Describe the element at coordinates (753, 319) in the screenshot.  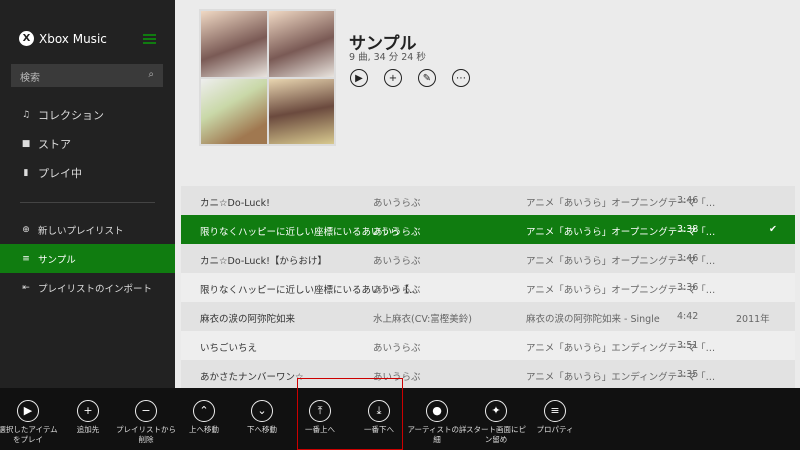
I see `track-year: 2011年` at that location.